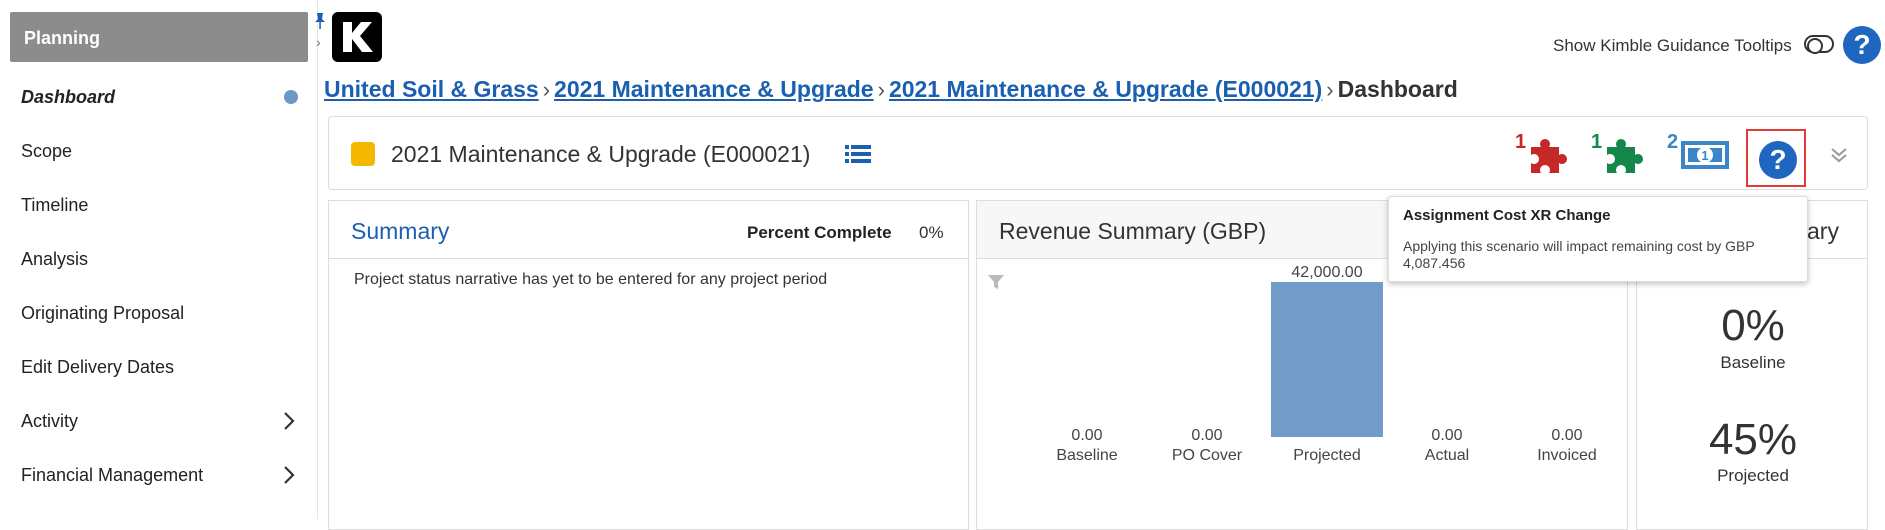  I want to click on sidebar-header-planning: Planning, so click(159, 37).